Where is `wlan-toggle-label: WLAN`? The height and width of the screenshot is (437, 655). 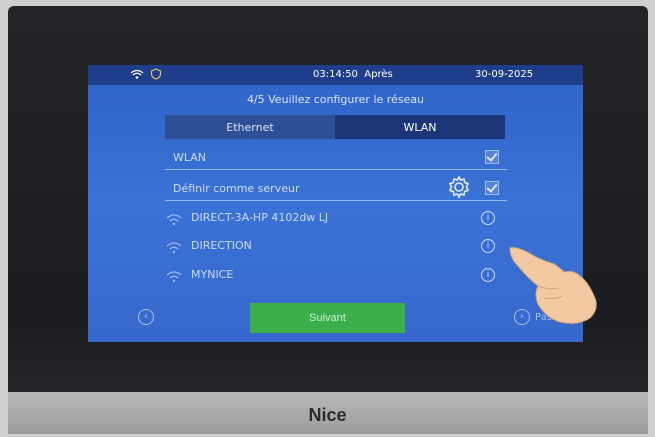
wlan-toggle-label: WLAN is located at coordinates (190, 157).